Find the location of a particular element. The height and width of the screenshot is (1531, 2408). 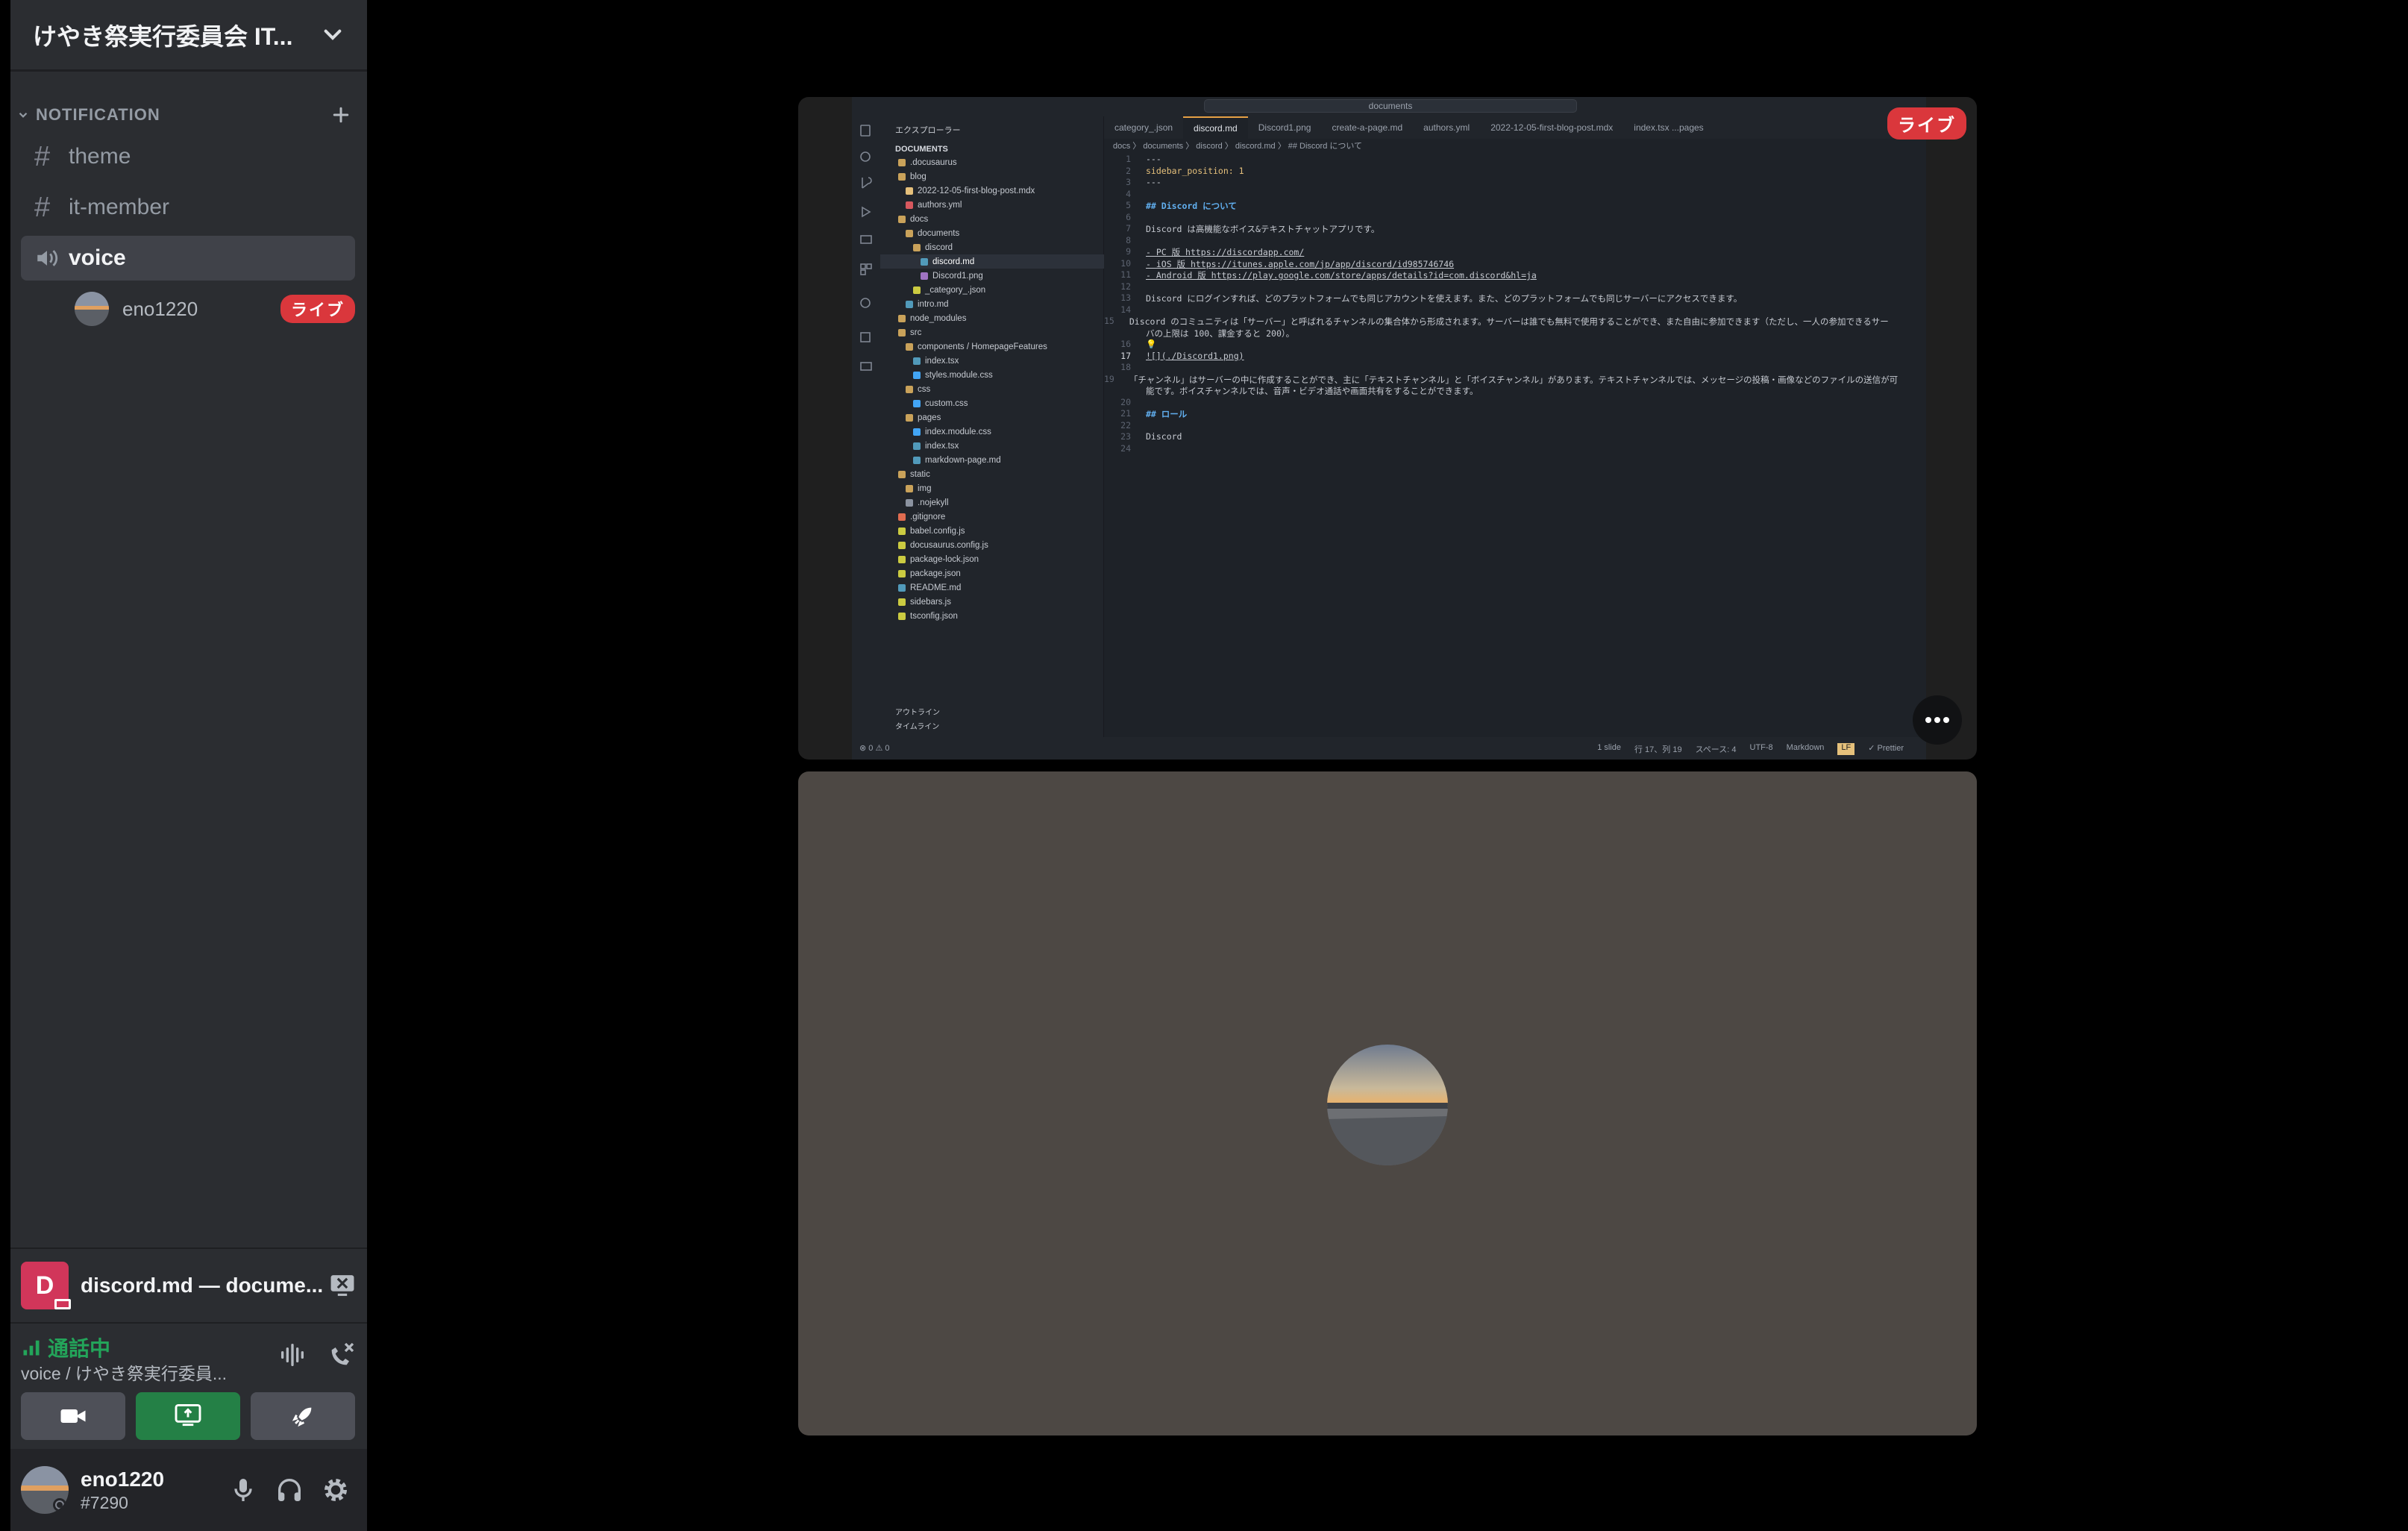

tree-label: README.md is located at coordinates (936, 587).